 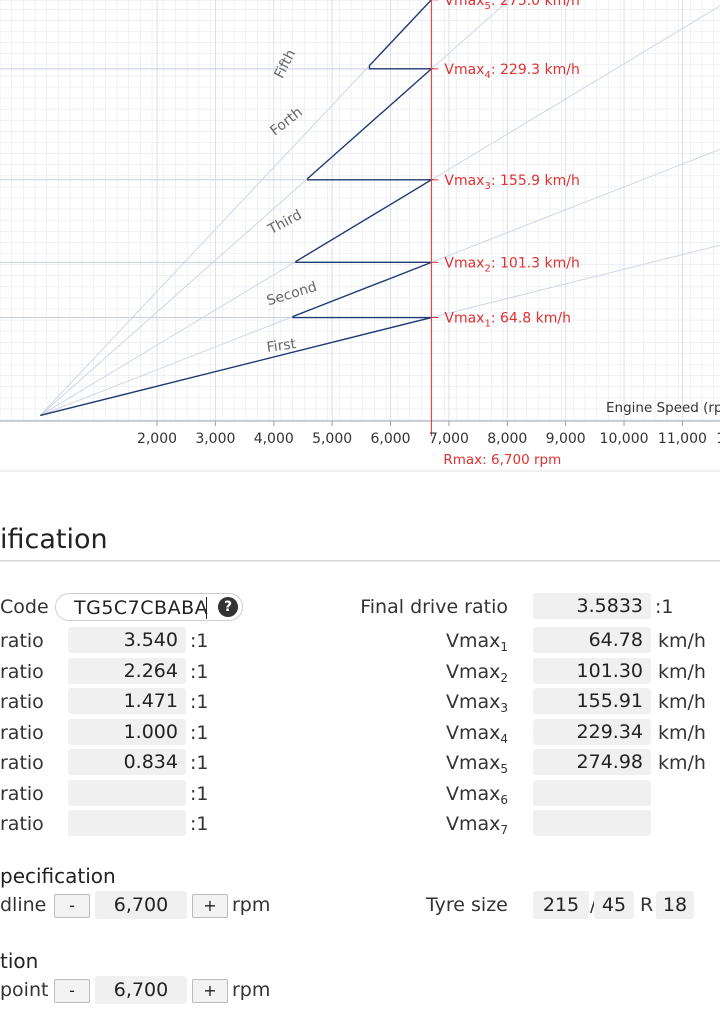 What do you see at coordinates (72, 906) in the screenshot?
I see `redline-decrement-button: -` at bounding box center [72, 906].